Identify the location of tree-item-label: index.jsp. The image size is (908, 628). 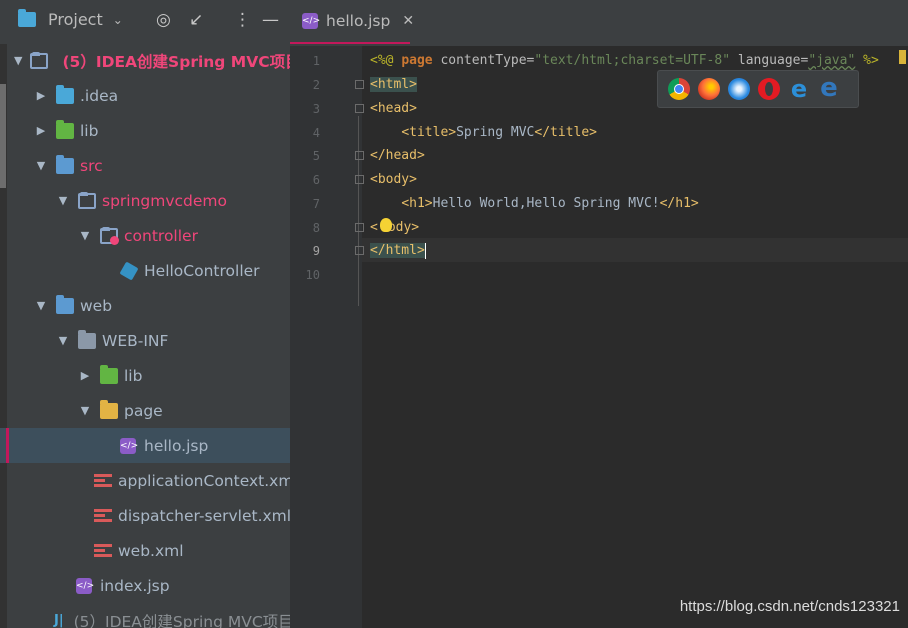
(135, 585).